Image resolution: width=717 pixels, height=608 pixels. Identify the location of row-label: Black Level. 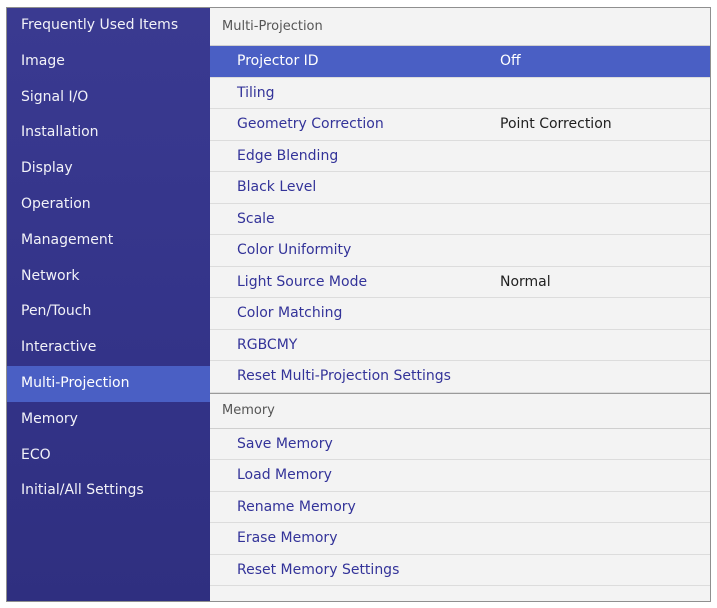
(277, 187).